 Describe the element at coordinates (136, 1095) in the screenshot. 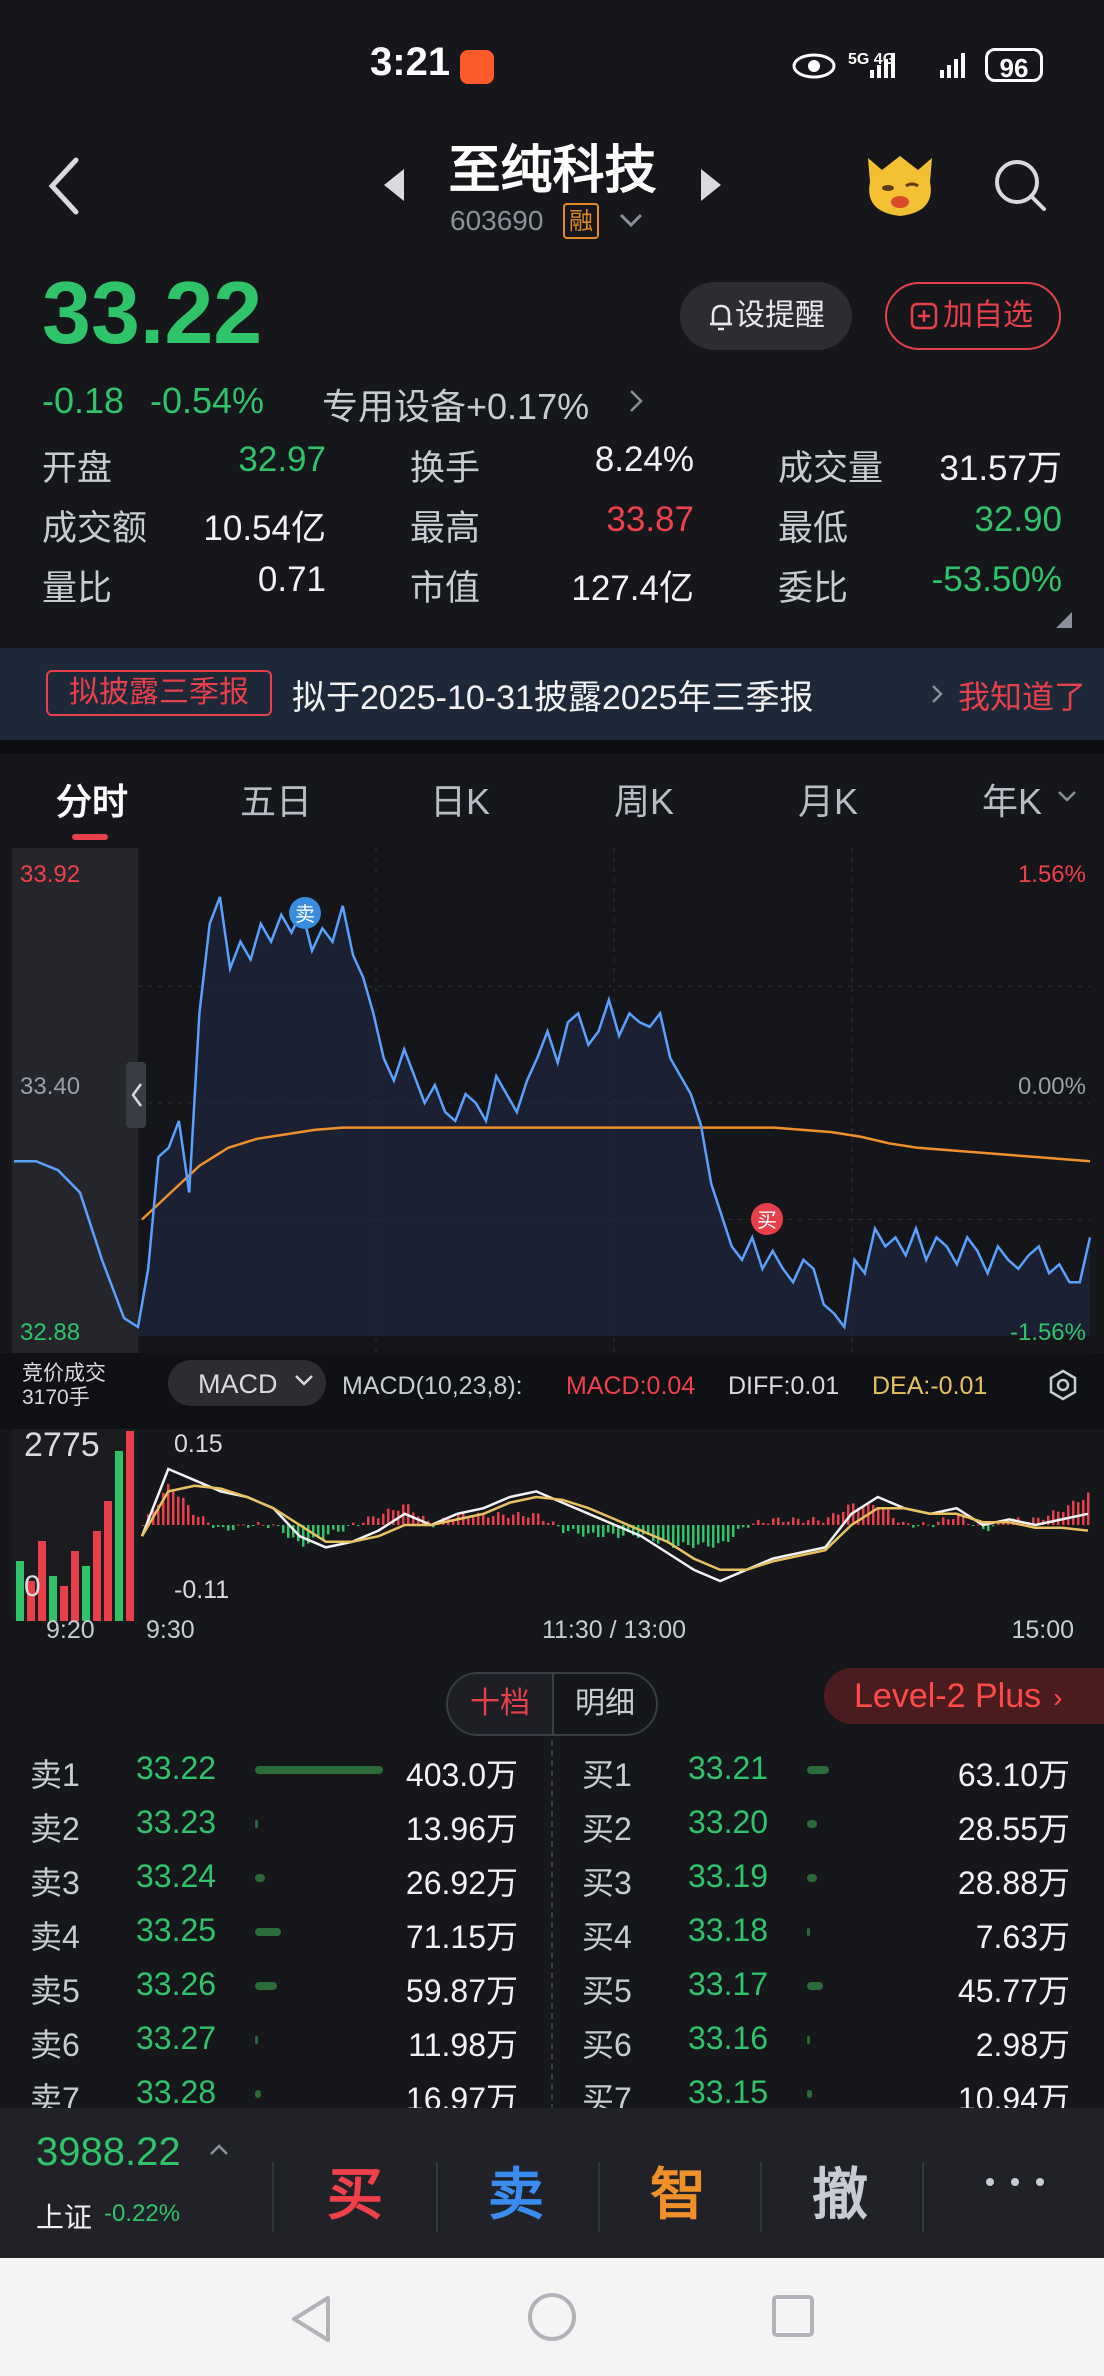

I see `collapse-auction-handle` at that location.